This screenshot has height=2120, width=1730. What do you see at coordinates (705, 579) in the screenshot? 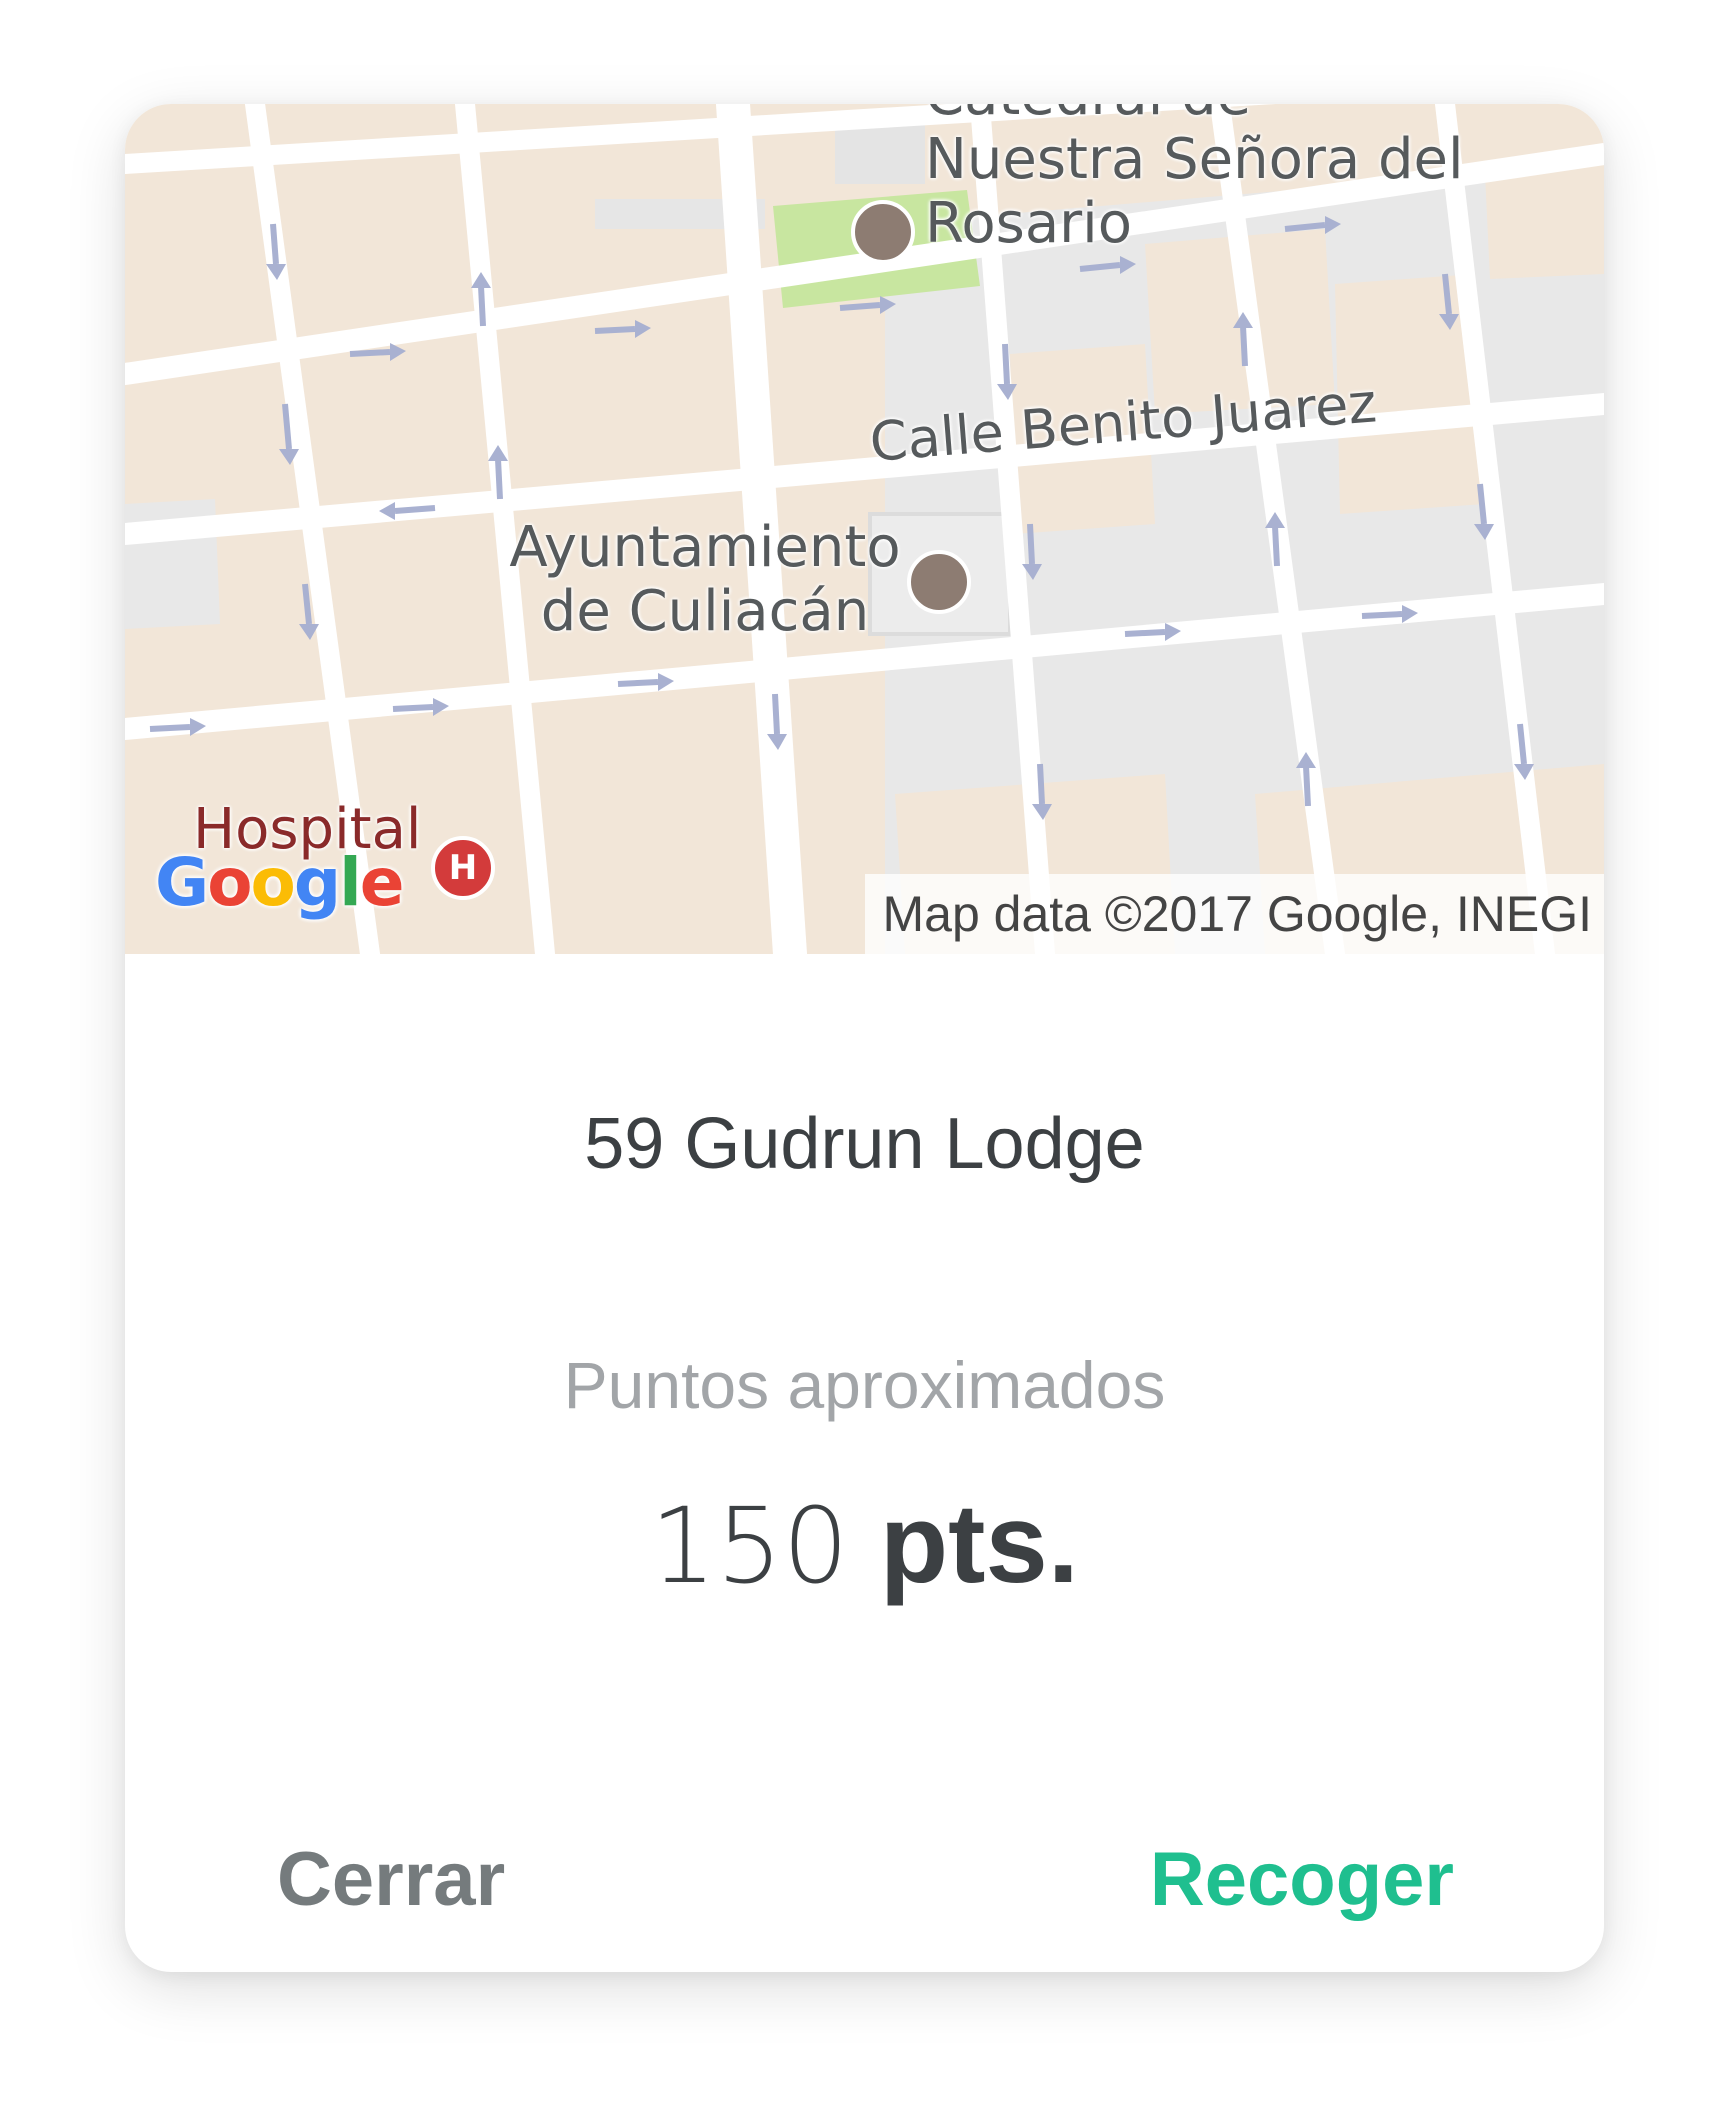
I see `townhall-label: Ayuntamiento de Culiacán` at bounding box center [705, 579].